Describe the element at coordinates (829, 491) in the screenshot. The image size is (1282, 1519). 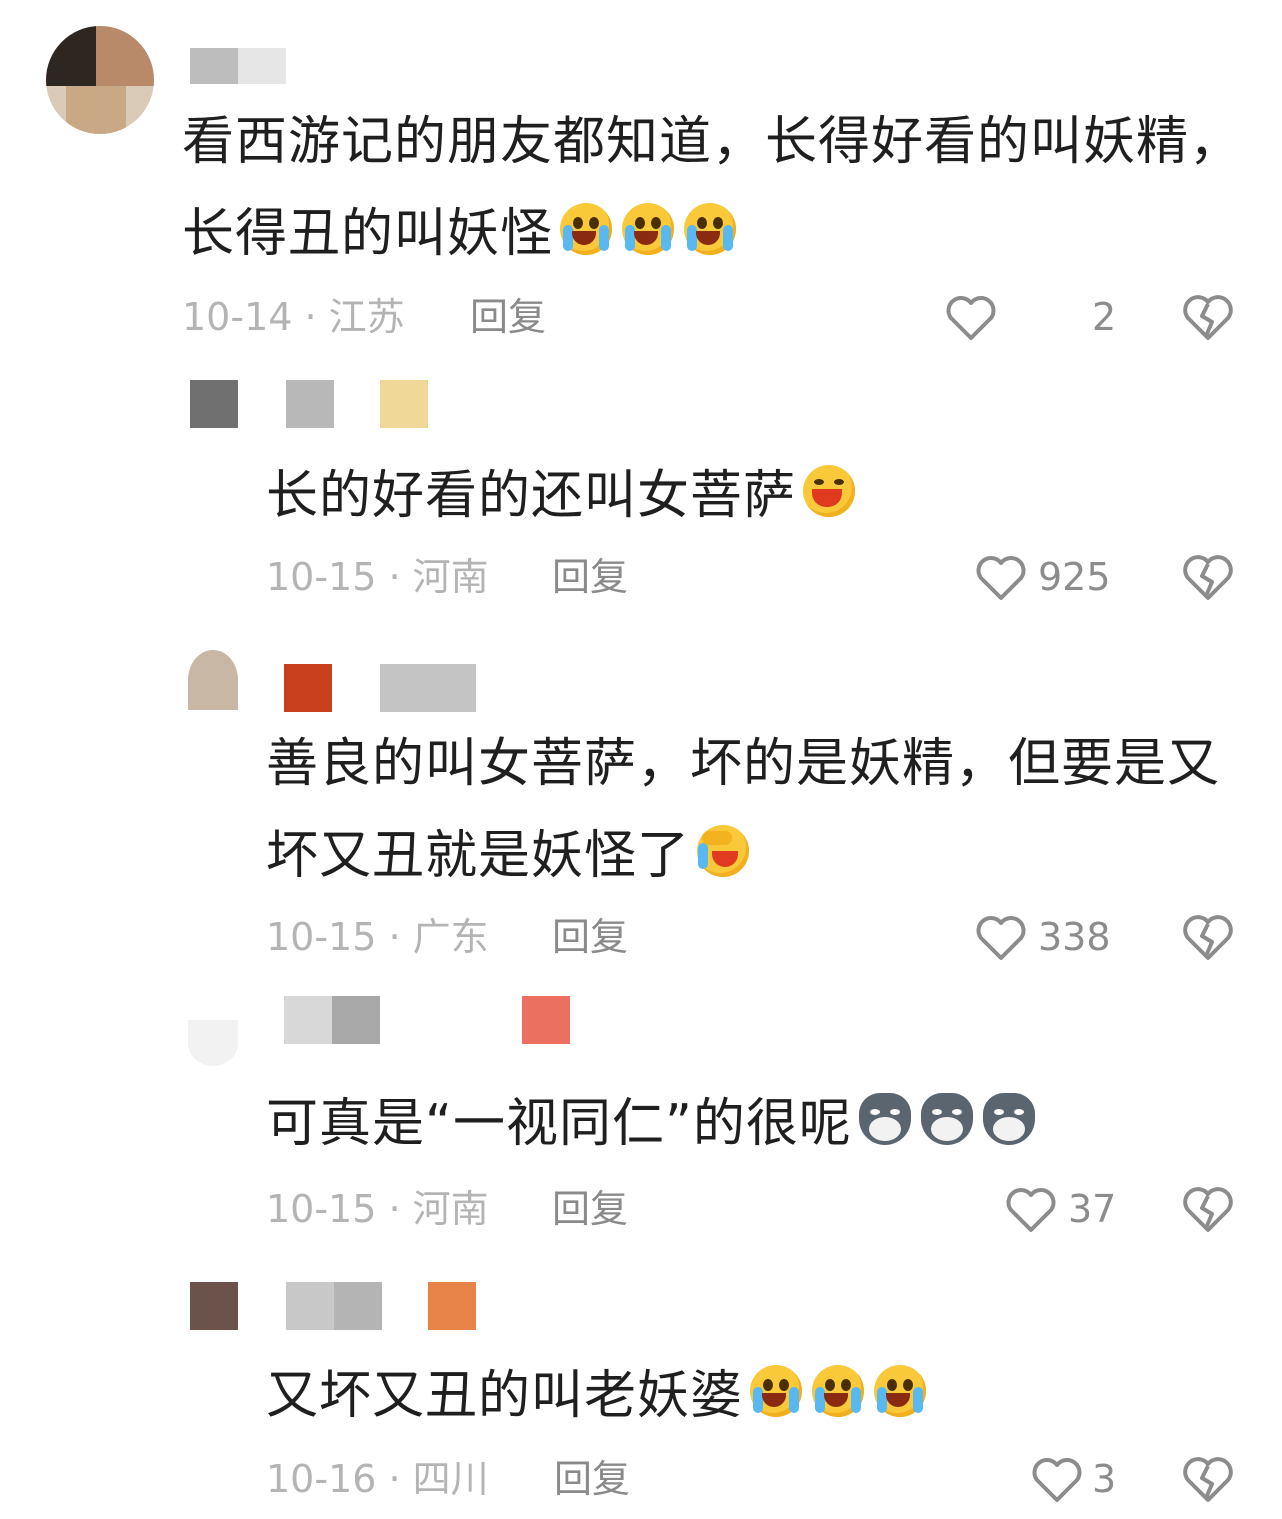
I see `laughing-icon` at that location.